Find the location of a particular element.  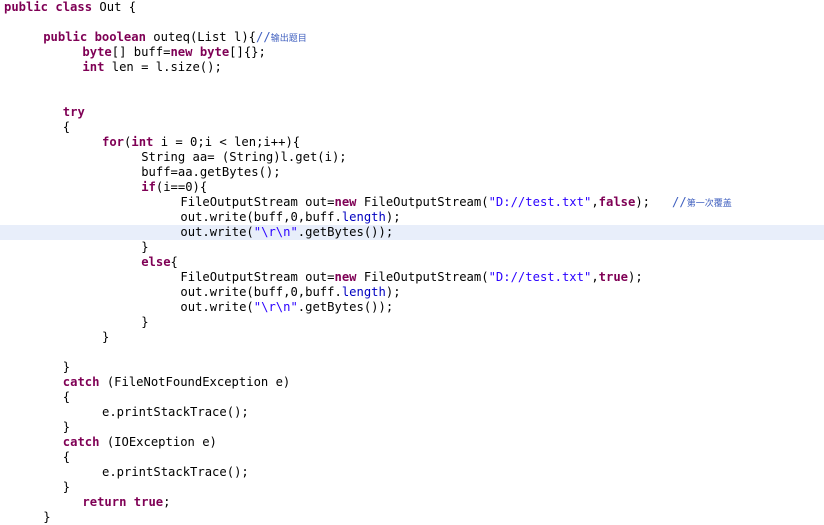

code-line: buff=aa.getBytes(); is located at coordinates (412, 172).